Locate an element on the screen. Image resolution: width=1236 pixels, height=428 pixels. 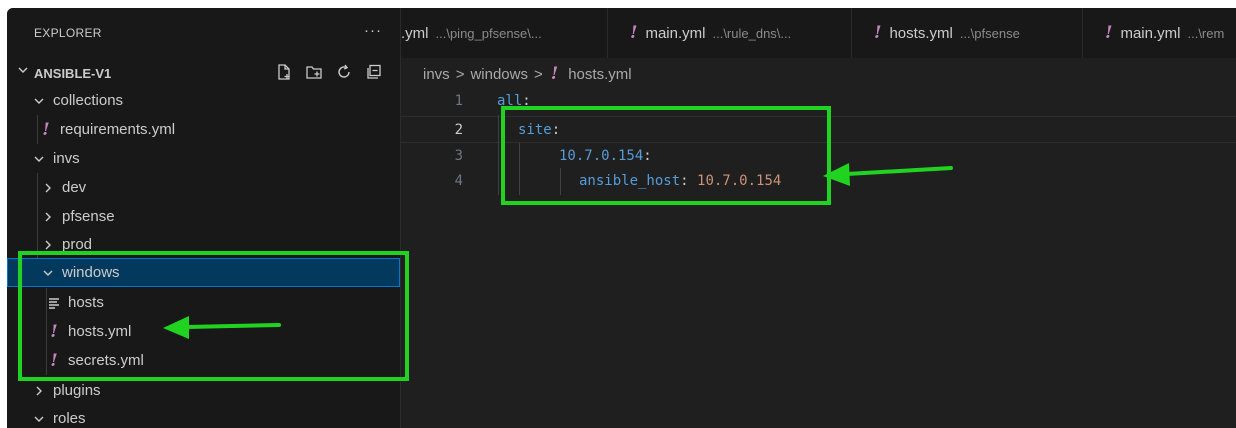
more-actions-button: ··· is located at coordinates (373, 30).